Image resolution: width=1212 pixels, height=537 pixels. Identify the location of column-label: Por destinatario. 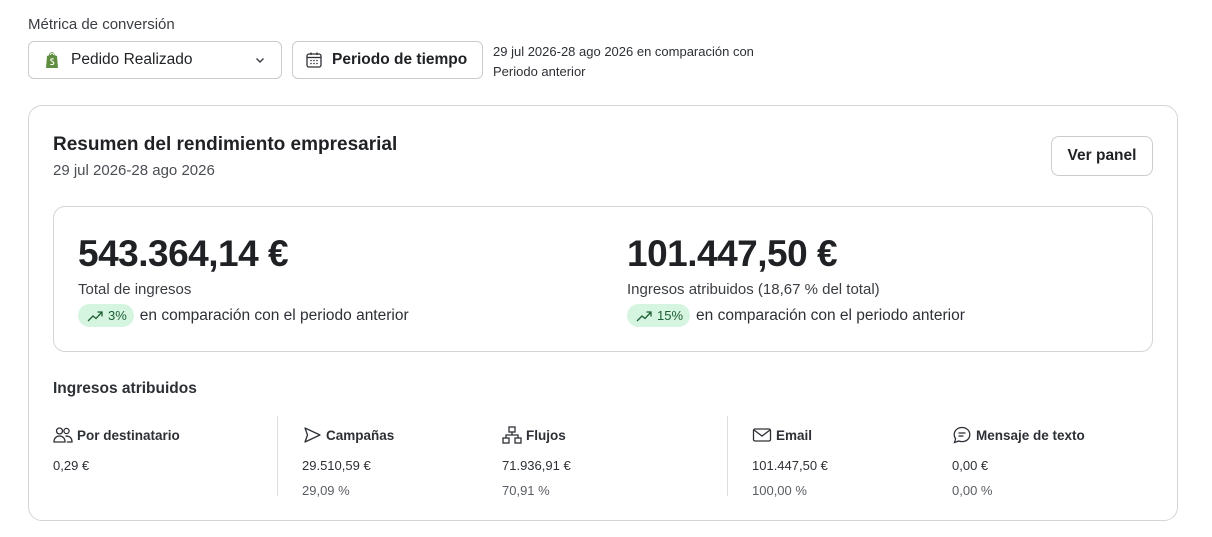
(128, 435).